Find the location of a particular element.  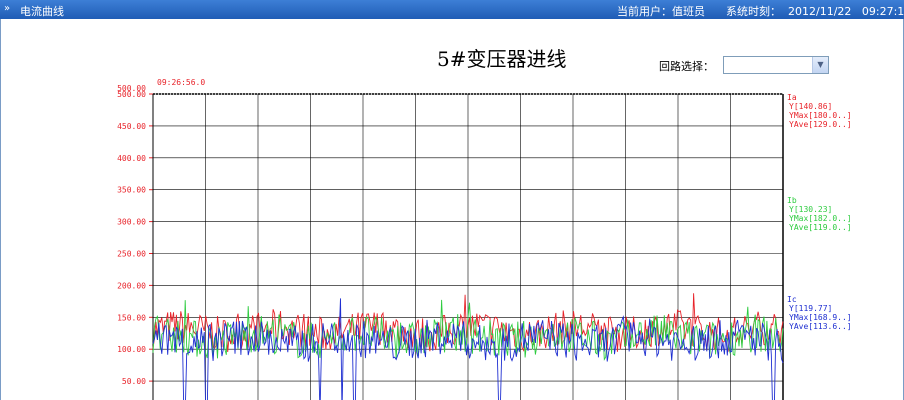

legend-readout: YAve[129.0..] is located at coordinates (820, 124).